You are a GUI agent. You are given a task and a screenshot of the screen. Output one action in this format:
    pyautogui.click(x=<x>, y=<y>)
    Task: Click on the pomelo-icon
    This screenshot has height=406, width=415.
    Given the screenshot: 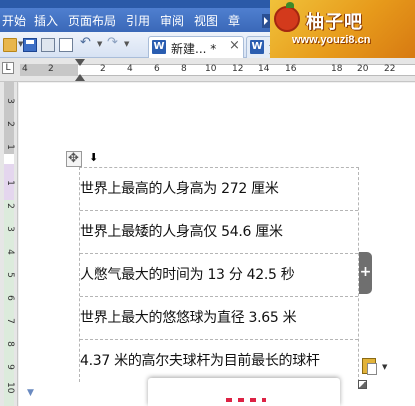 What is the action you would take?
    pyautogui.click(x=287, y=17)
    